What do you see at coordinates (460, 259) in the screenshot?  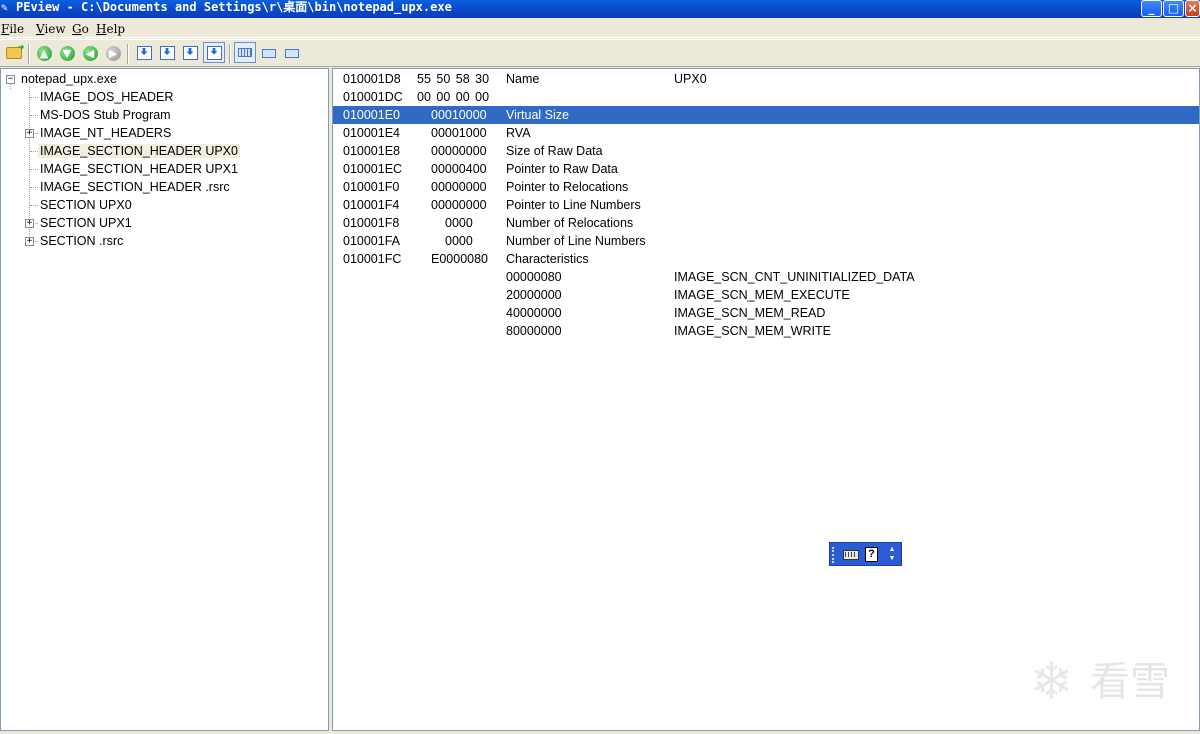 I see `data-cell: E0000080` at bounding box center [460, 259].